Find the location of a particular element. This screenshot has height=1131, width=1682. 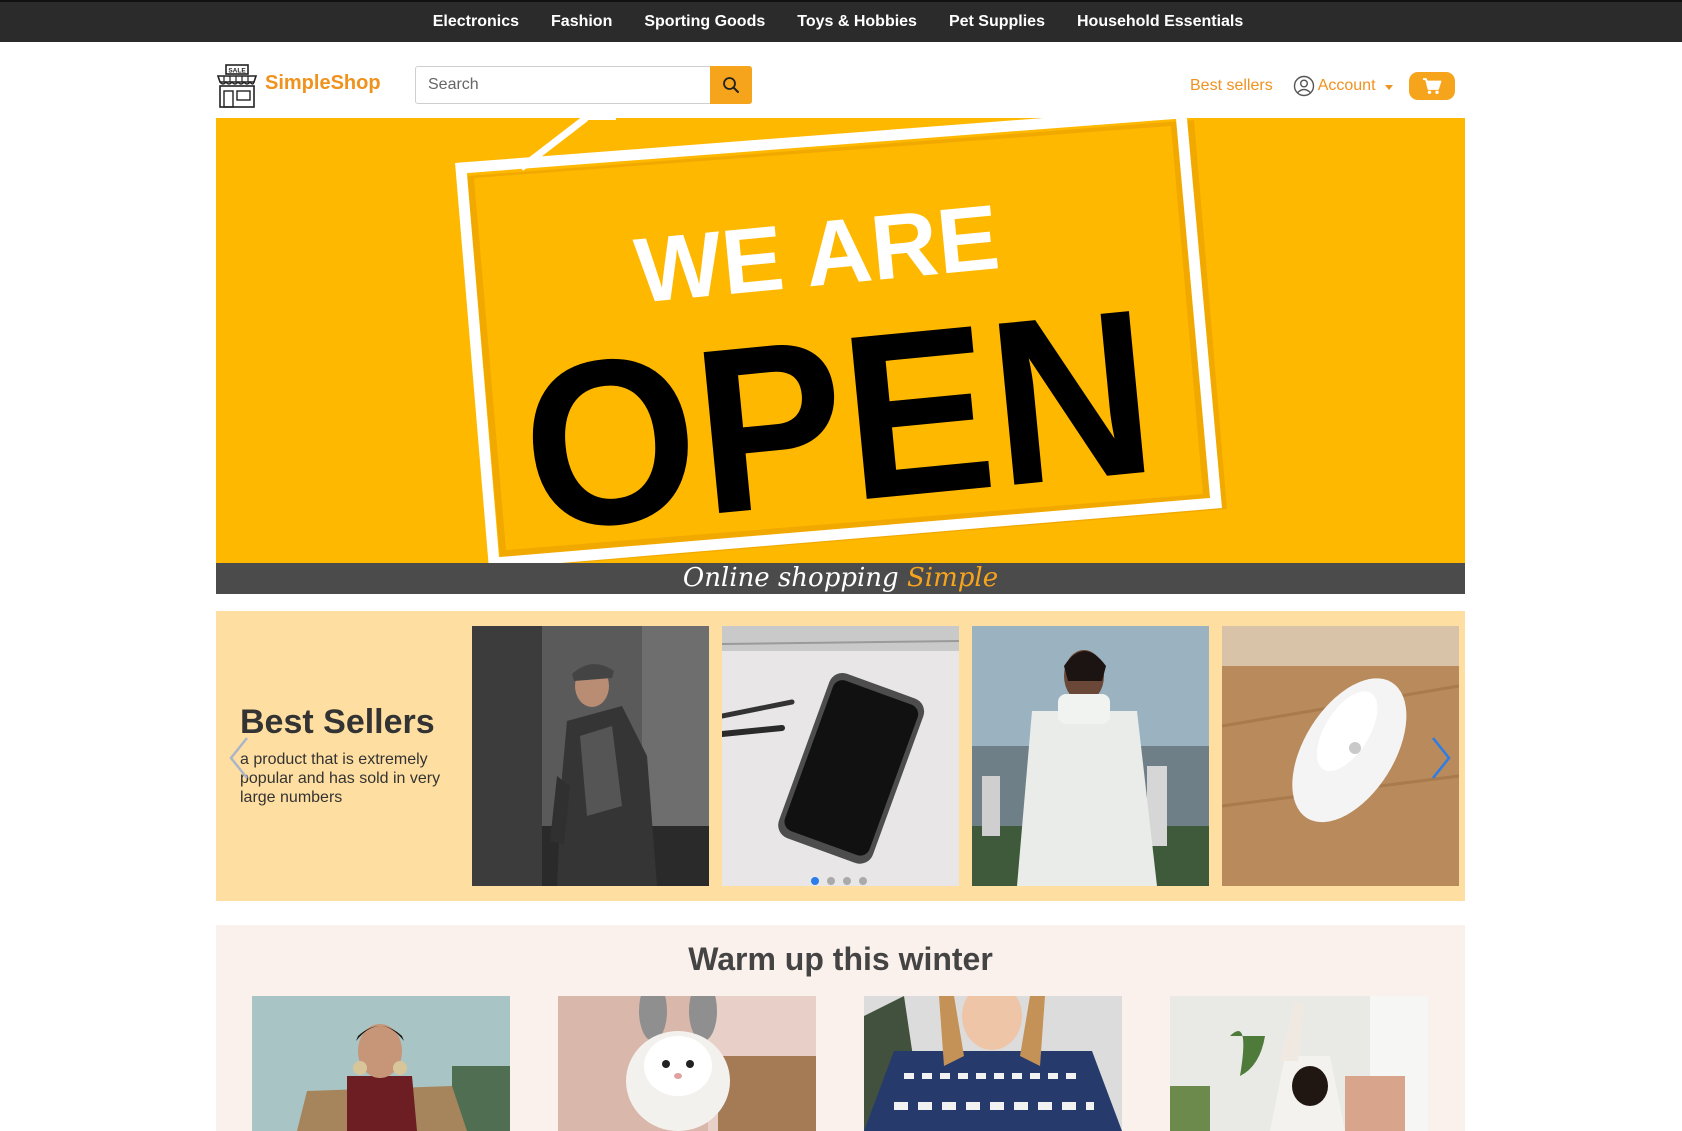

smartphone-photo is located at coordinates (840, 756).